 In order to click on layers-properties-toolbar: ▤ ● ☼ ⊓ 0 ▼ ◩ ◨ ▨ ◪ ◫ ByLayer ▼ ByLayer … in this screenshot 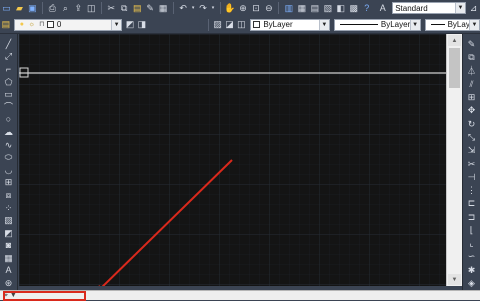, I will do `click(240, 25)`.